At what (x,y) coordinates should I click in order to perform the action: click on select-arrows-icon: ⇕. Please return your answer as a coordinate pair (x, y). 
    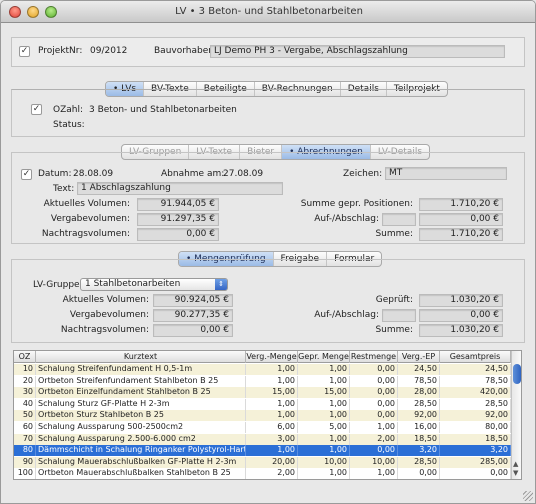
    Looking at the image, I should click on (221, 284).